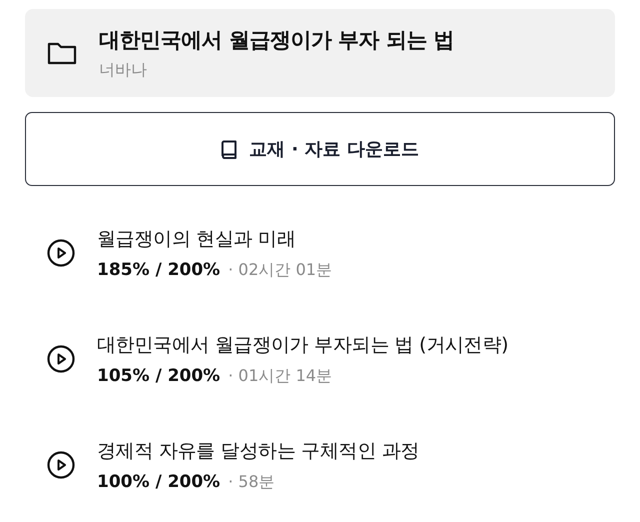 The image size is (640, 522). I want to click on book-icon, so click(229, 149).